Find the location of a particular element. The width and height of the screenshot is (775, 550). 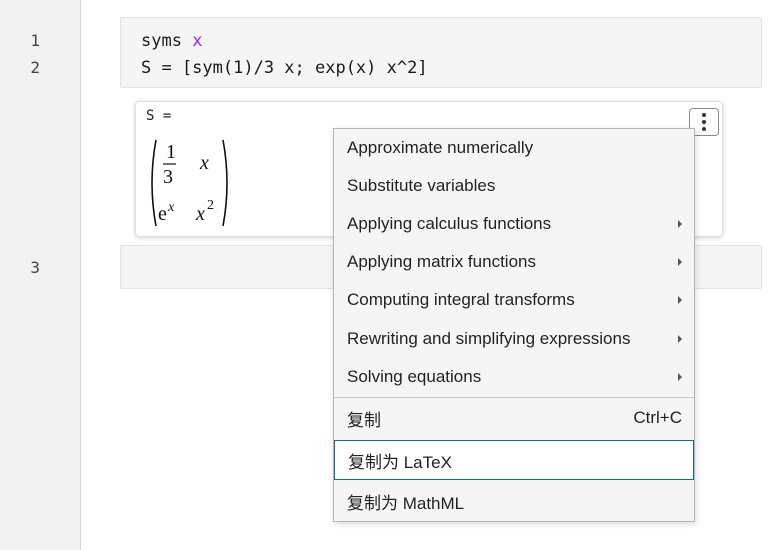

menu-item-substitute-variables: Substitute variables is located at coordinates (514, 186).